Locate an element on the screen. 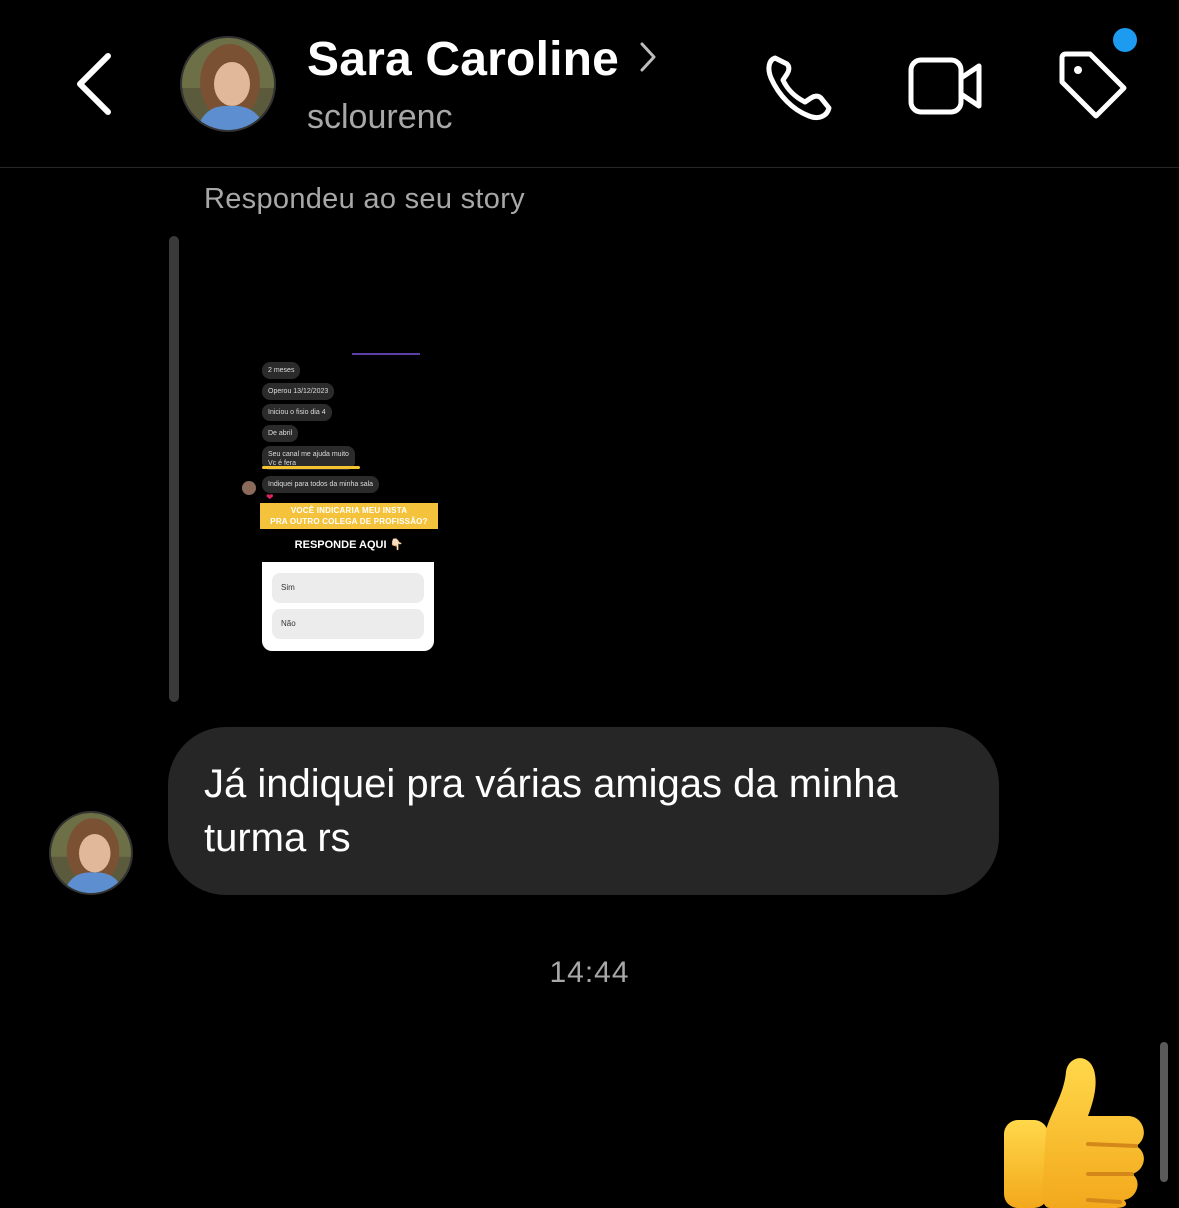  story-highlight-underline is located at coordinates (311, 467).